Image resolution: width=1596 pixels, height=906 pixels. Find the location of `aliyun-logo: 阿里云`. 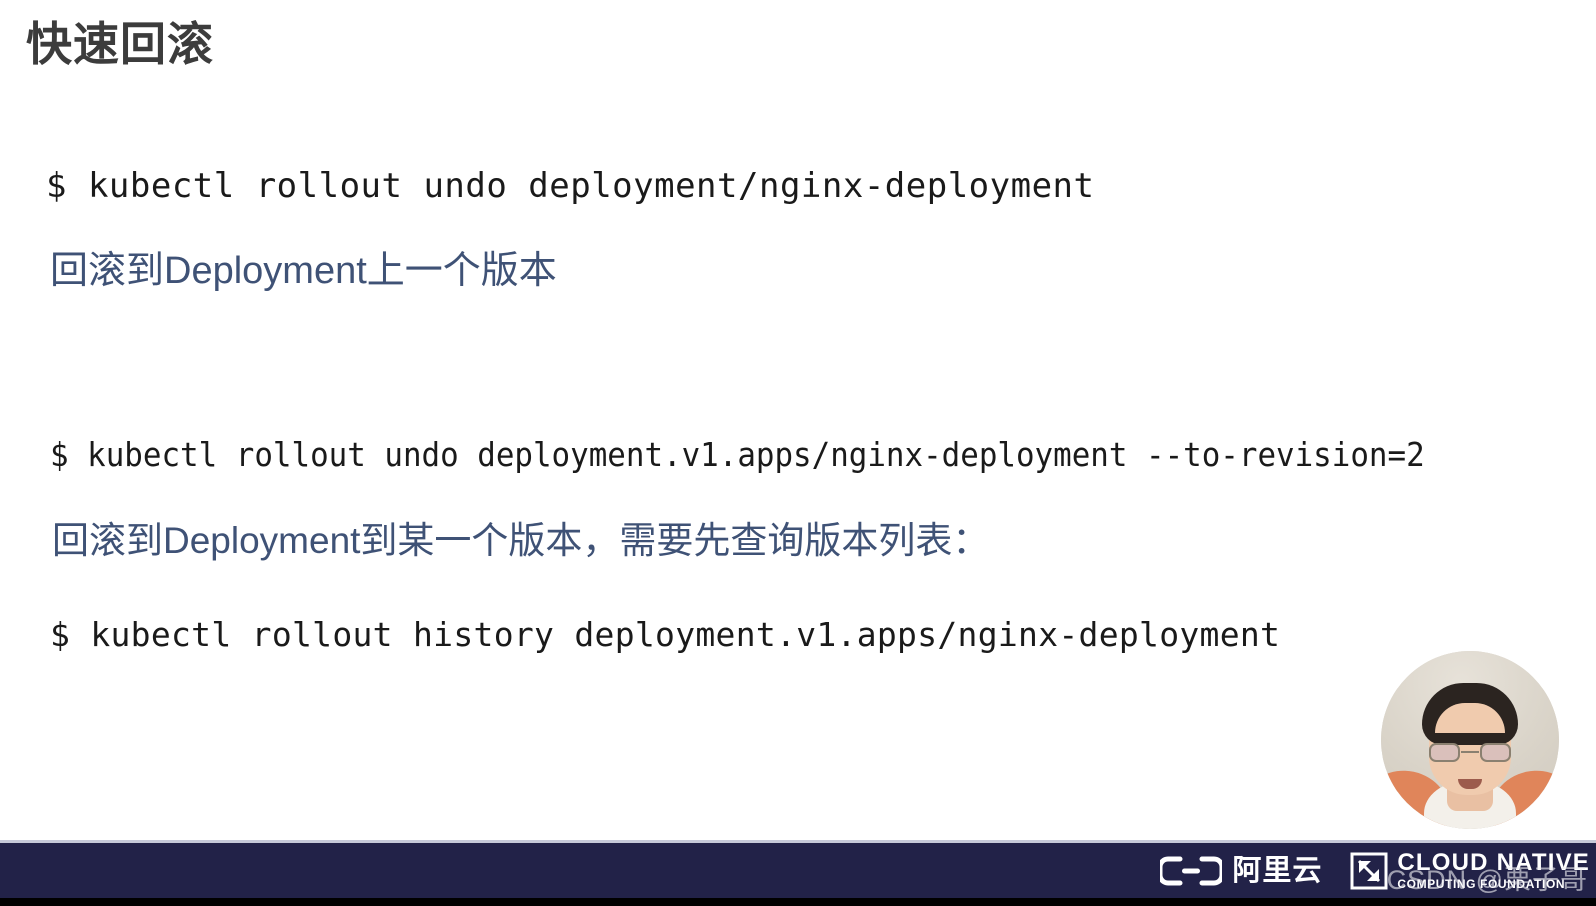

aliyun-logo: 阿里云 is located at coordinates (1241, 871).